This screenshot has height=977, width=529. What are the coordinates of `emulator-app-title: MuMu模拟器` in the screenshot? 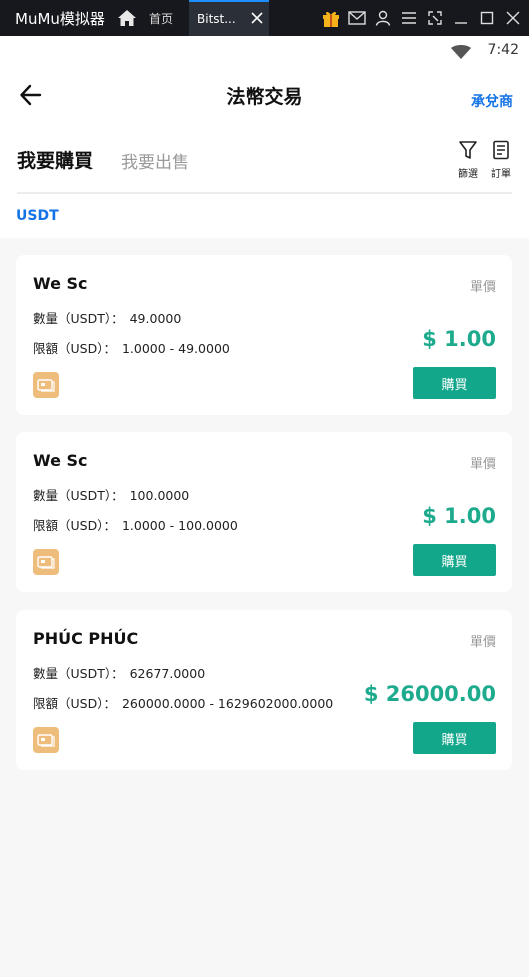 It's located at (60, 18).